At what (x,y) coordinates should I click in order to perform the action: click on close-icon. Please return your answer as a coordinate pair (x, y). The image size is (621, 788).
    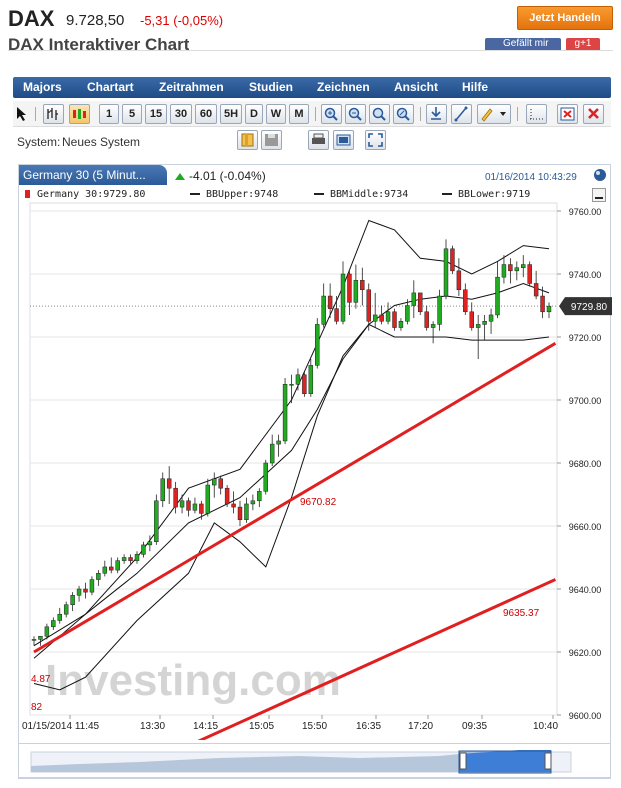
    Looking at the image, I should click on (593, 114).